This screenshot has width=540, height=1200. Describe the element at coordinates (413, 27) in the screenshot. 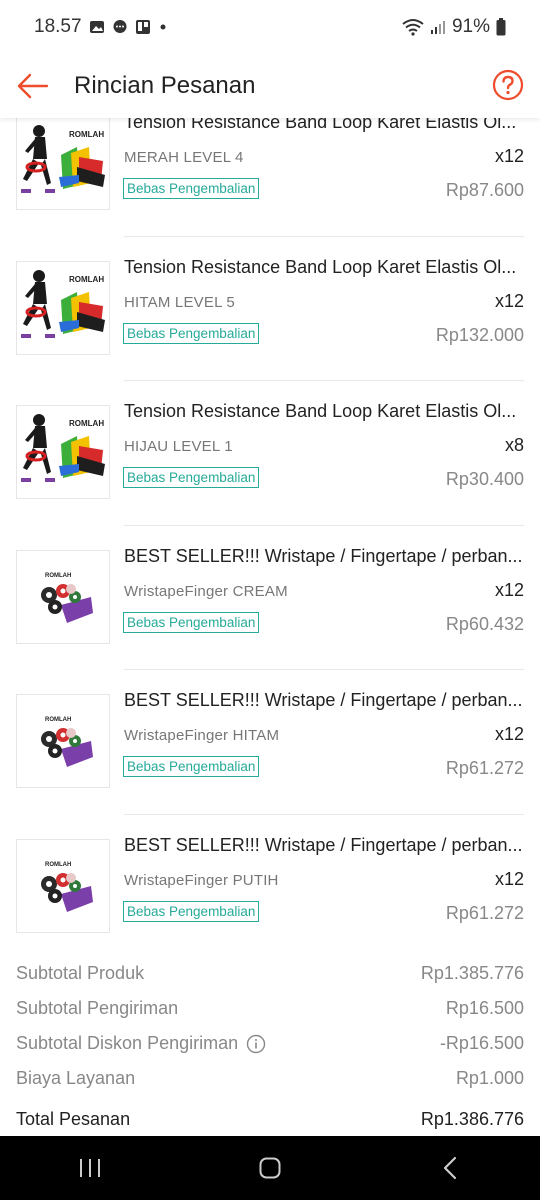

I see `wifi-icon` at that location.